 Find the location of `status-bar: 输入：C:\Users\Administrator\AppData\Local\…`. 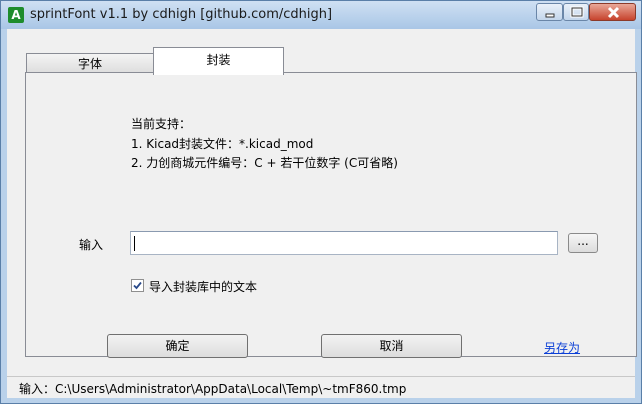

status-bar: 输入：C:\Users\Administrator\AppData\Local\… is located at coordinates (321, 387).